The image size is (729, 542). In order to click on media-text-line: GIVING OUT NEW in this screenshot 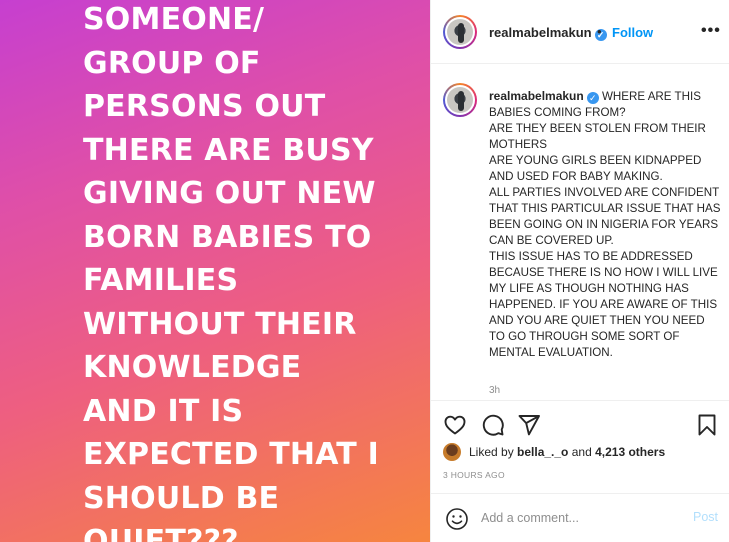, I will do `click(229, 193)`.